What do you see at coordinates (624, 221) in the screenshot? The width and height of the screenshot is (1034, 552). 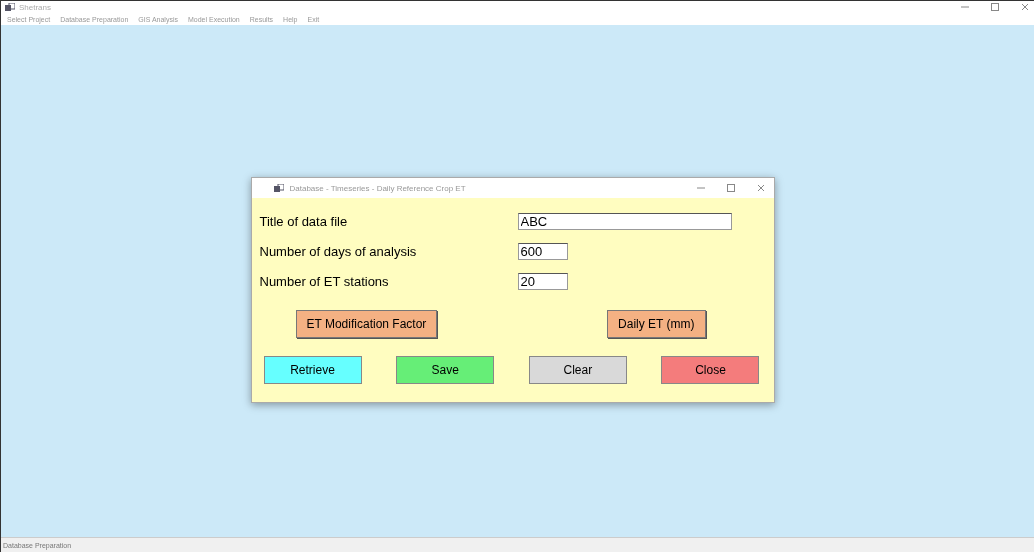 I see `input-field: ABC` at bounding box center [624, 221].